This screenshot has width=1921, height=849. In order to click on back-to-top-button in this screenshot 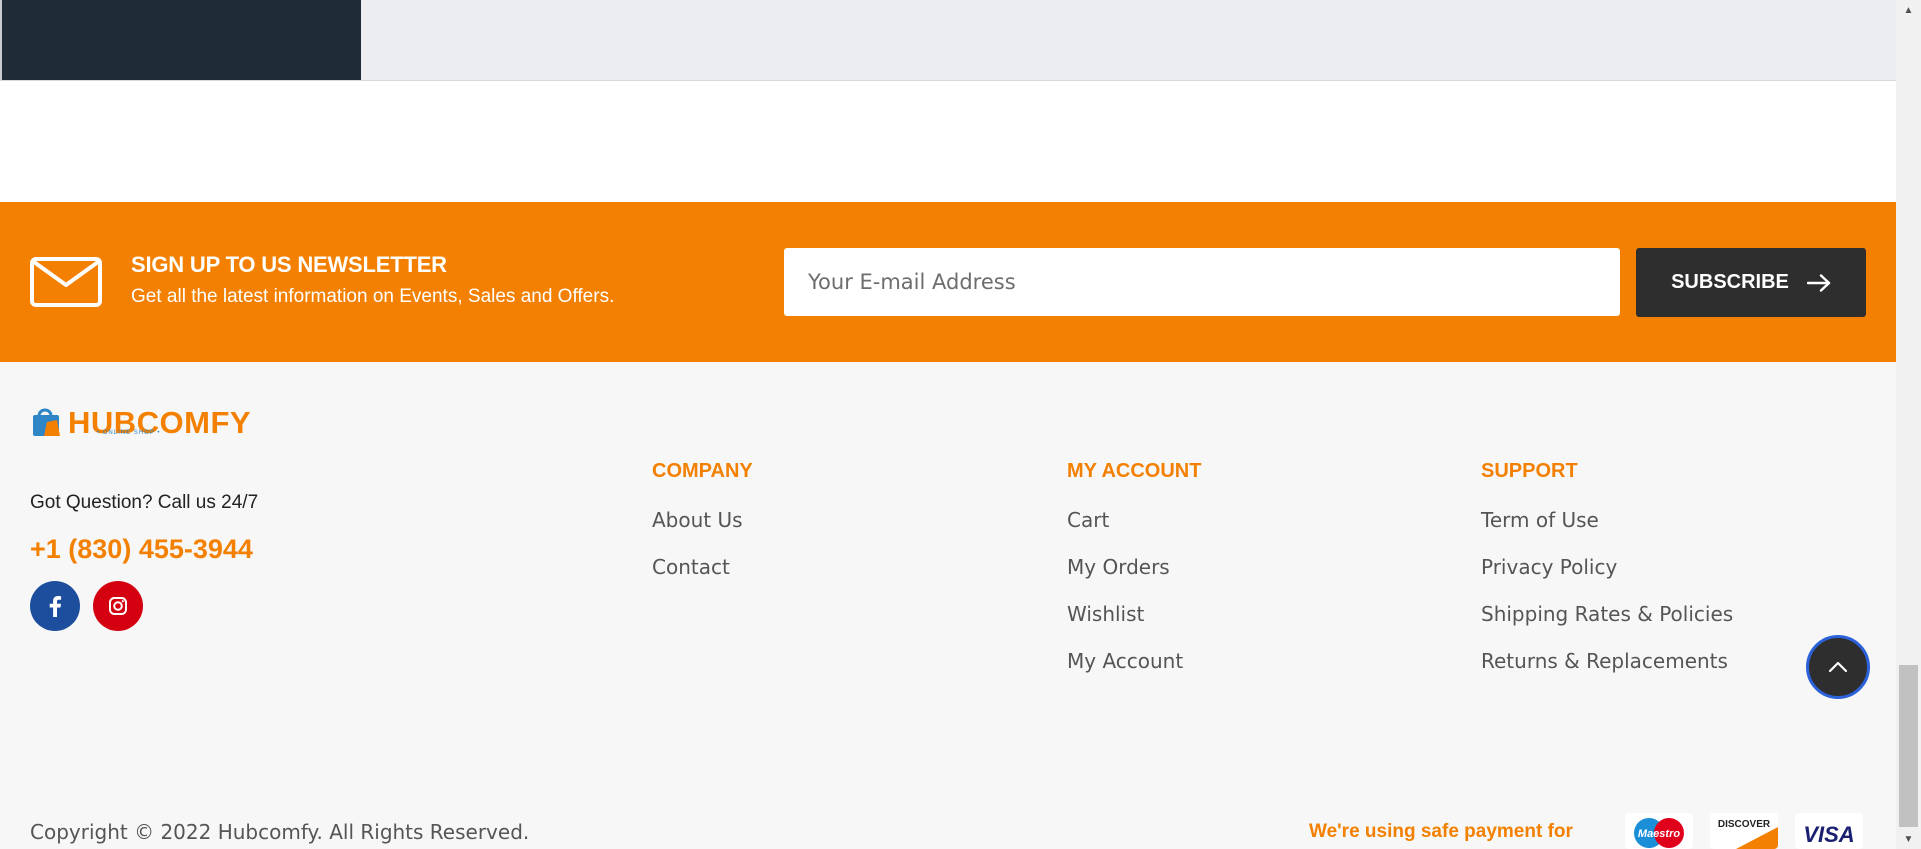, I will do `click(1838, 667)`.